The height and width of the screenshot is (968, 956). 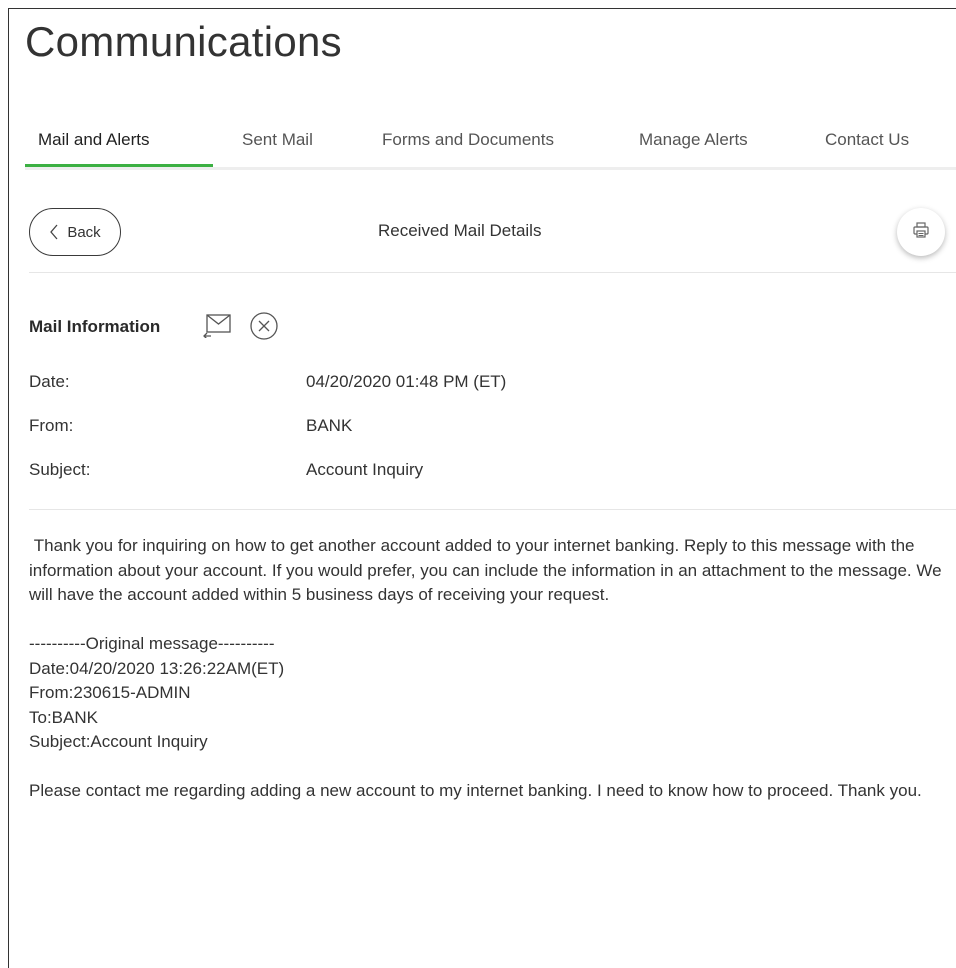 I want to click on original-subject: Subject:Account Inquiry, so click(x=118, y=741).